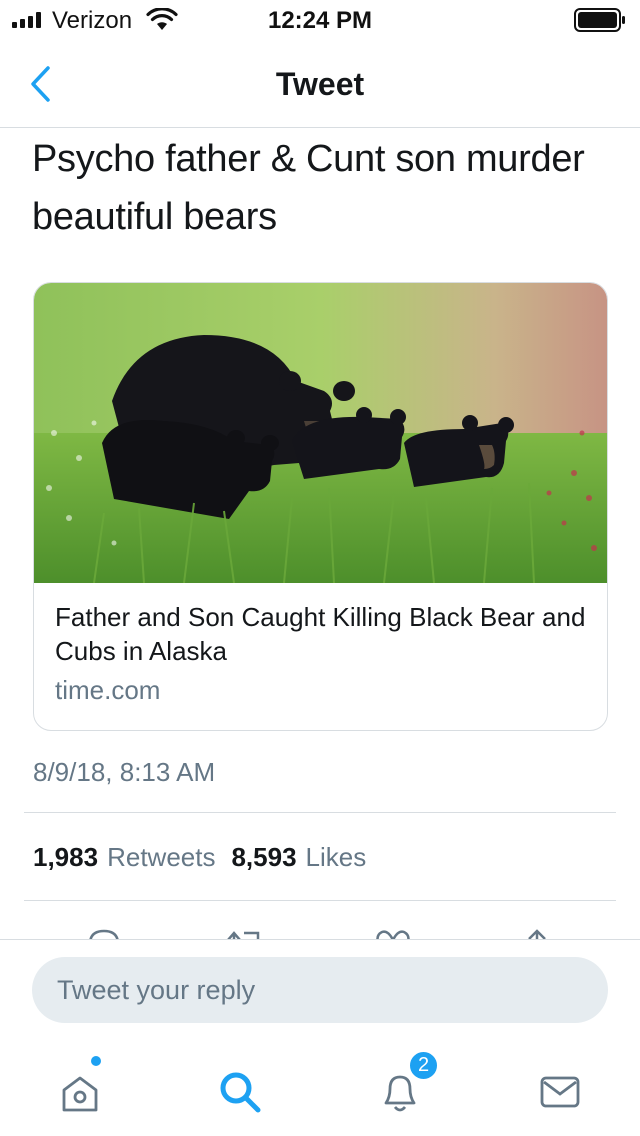 The image size is (640, 1136). What do you see at coordinates (599, 20) in the screenshot?
I see `battery-icon` at bounding box center [599, 20].